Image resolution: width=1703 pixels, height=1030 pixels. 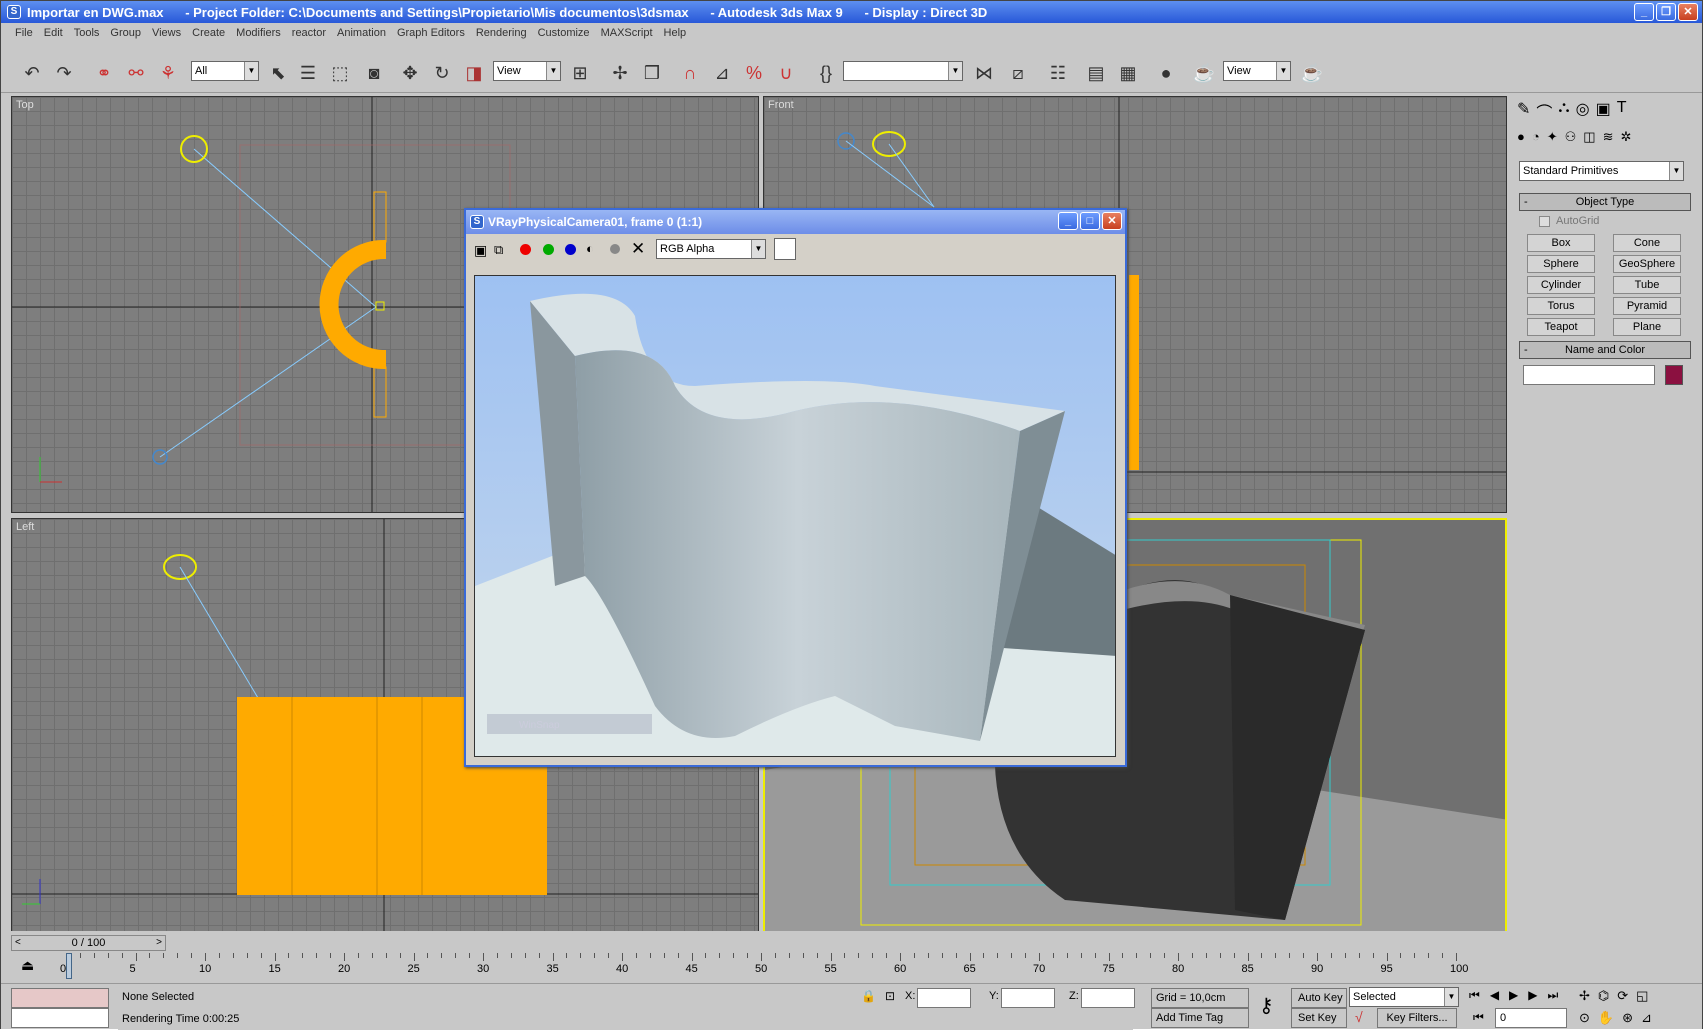 What do you see at coordinates (410, 73) in the screenshot?
I see `select-and-move-icon: ✥` at bounding box center [410, 73].